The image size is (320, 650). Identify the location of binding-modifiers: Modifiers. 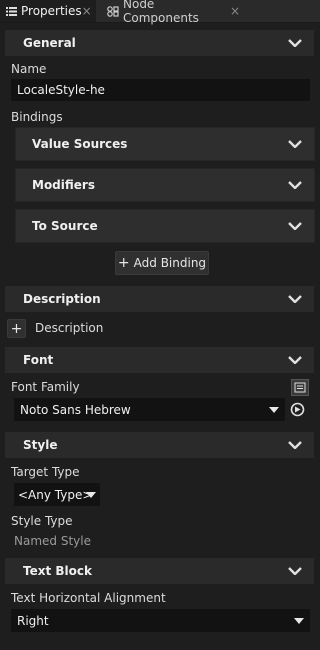
(165, 185).